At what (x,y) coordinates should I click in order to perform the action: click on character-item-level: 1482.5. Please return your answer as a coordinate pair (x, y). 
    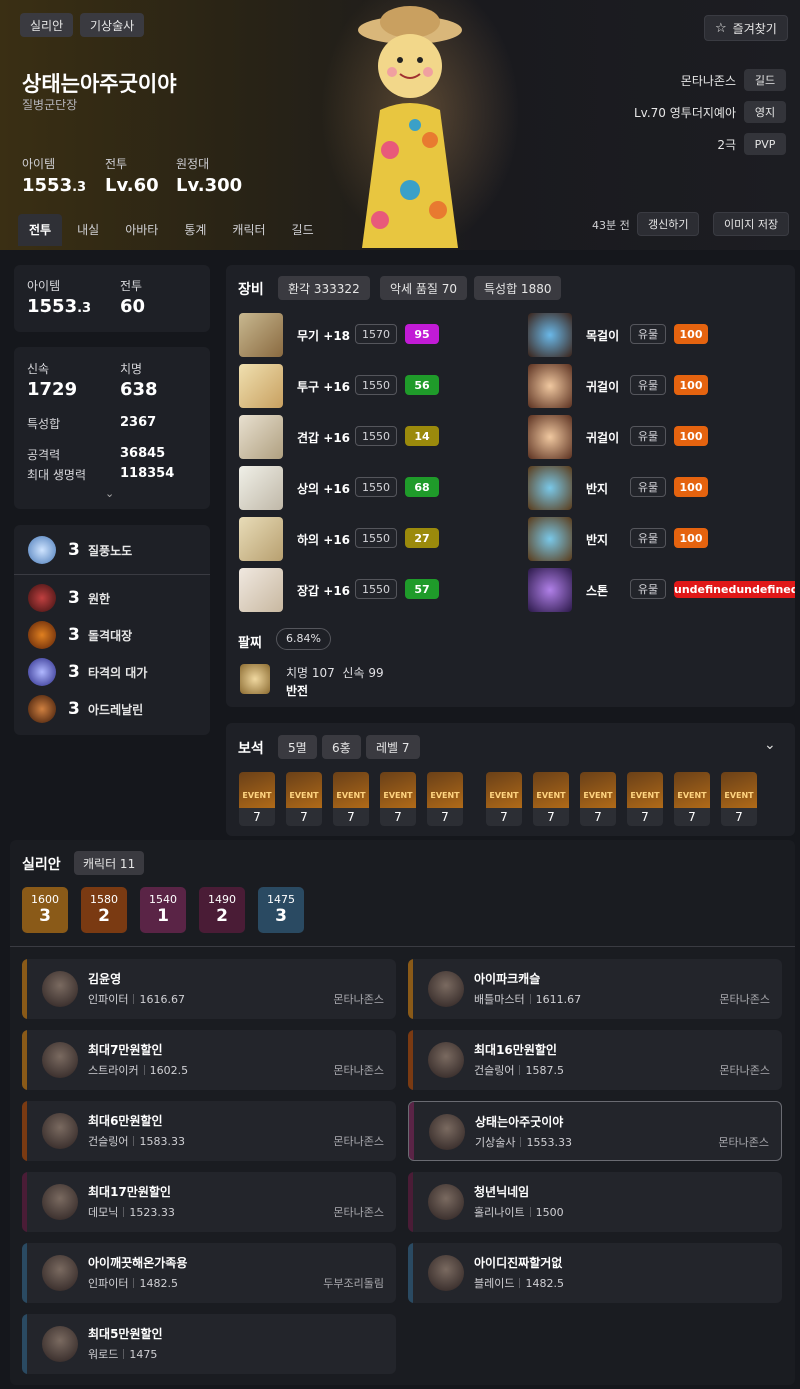
    Looking at the image, I should click on (158, 1283).